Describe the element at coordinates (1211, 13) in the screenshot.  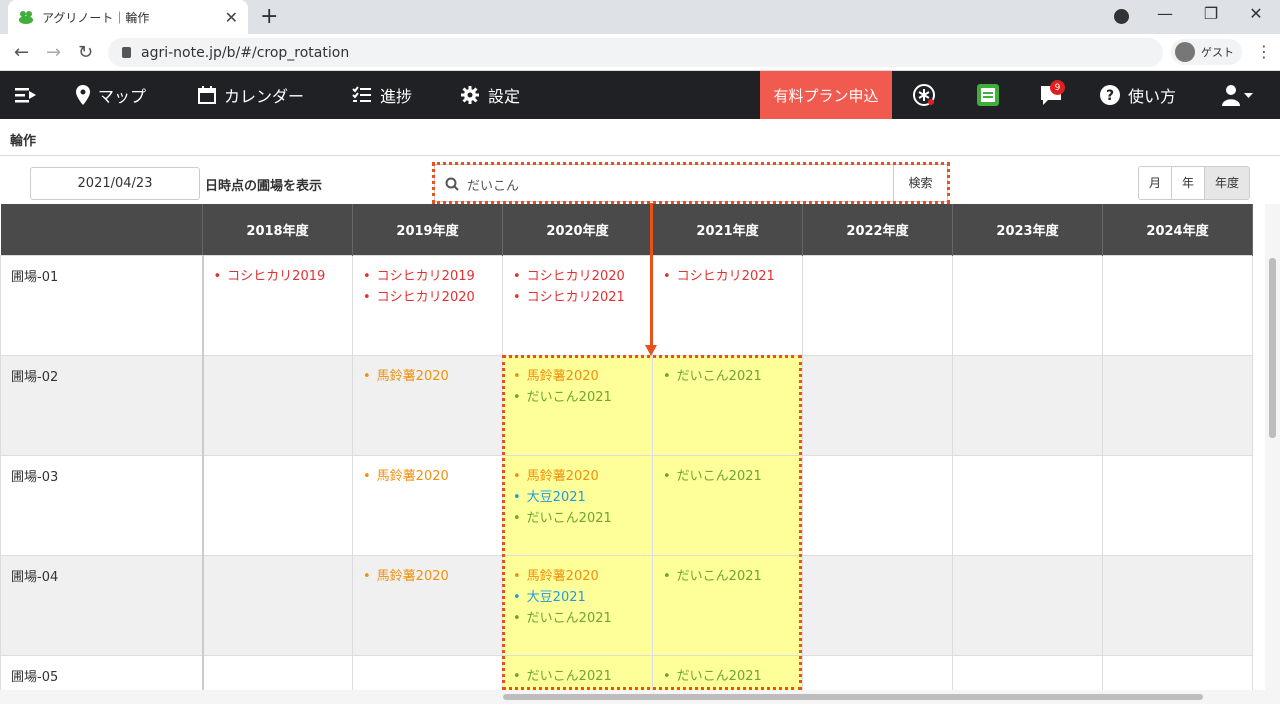
I see `restore-icon: ❐` at that location.